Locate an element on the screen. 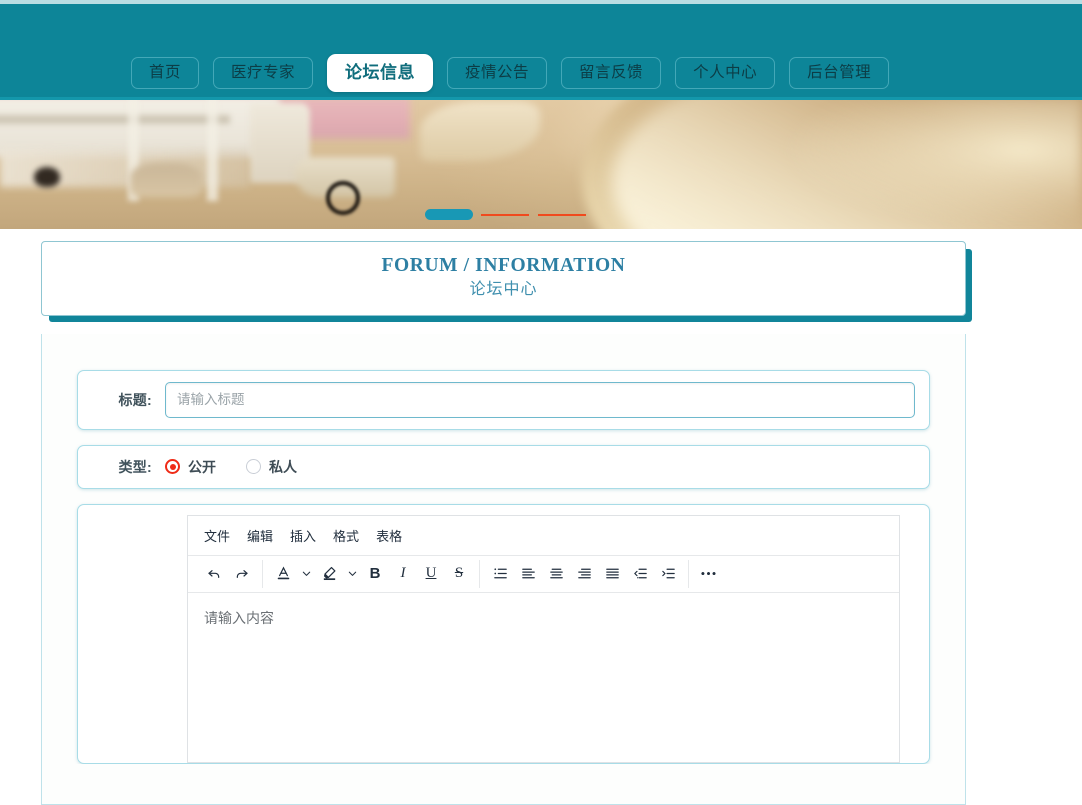  page-title-en: FORUM / INFORMATION is located at coordinates (503, 265).